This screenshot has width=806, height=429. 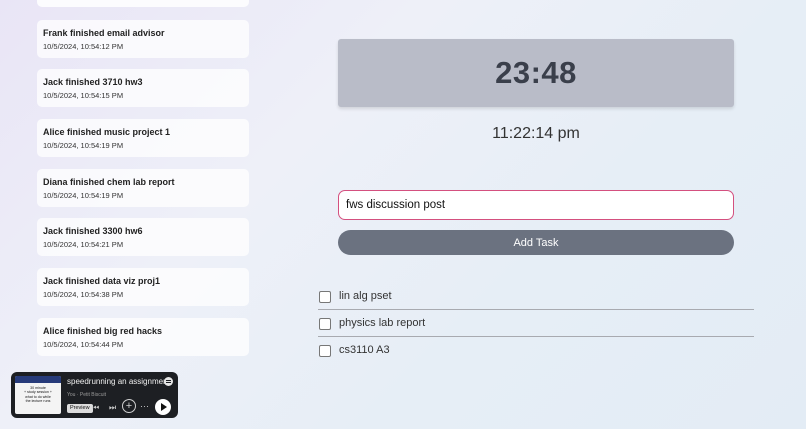 What do you see at coordinates (536, 330) in the screenshot?
I see `task-item: physics lab report` at bounding box center [536, 330].